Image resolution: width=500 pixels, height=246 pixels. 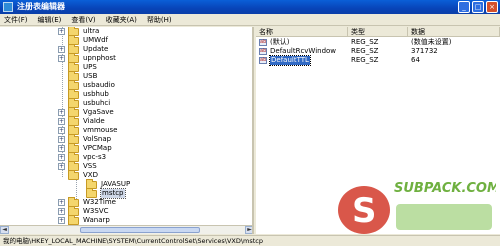 I want to click on tree-horizontal-scrollbar: ◄ ►, so click(x=126, y=229).